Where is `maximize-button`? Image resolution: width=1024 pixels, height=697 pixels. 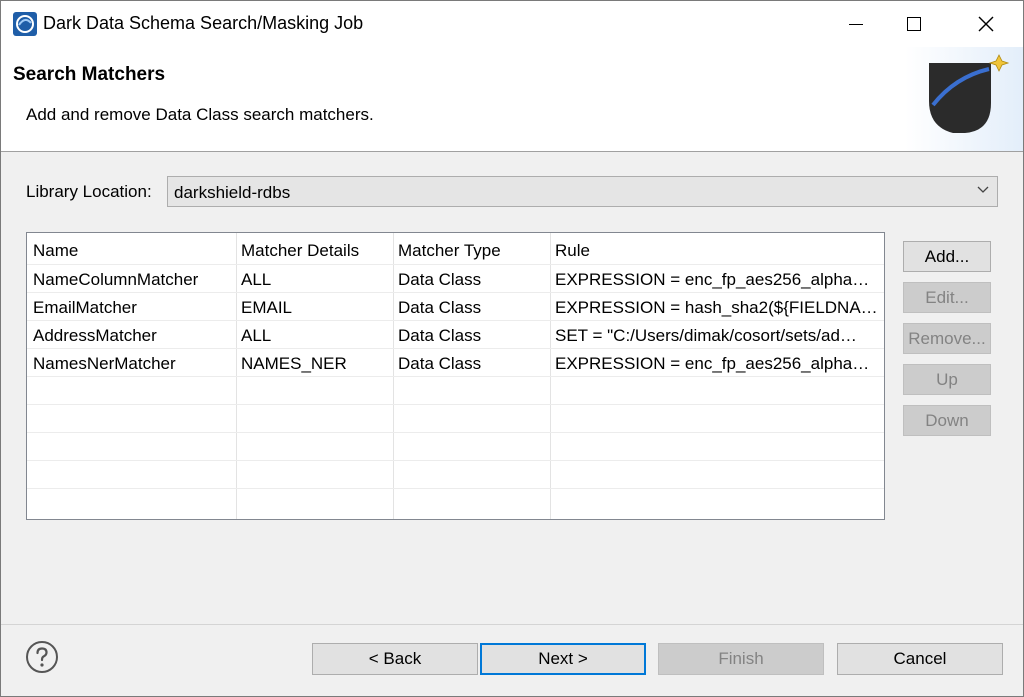 maximize-button is located at coordinates (914, 24).